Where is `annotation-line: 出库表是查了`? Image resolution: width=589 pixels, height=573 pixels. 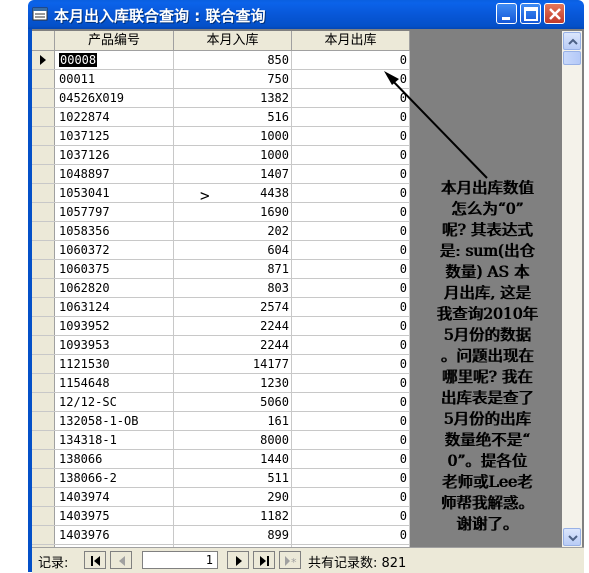 annotation-line: 出库表是查了 is located at coordinates (487, 398).